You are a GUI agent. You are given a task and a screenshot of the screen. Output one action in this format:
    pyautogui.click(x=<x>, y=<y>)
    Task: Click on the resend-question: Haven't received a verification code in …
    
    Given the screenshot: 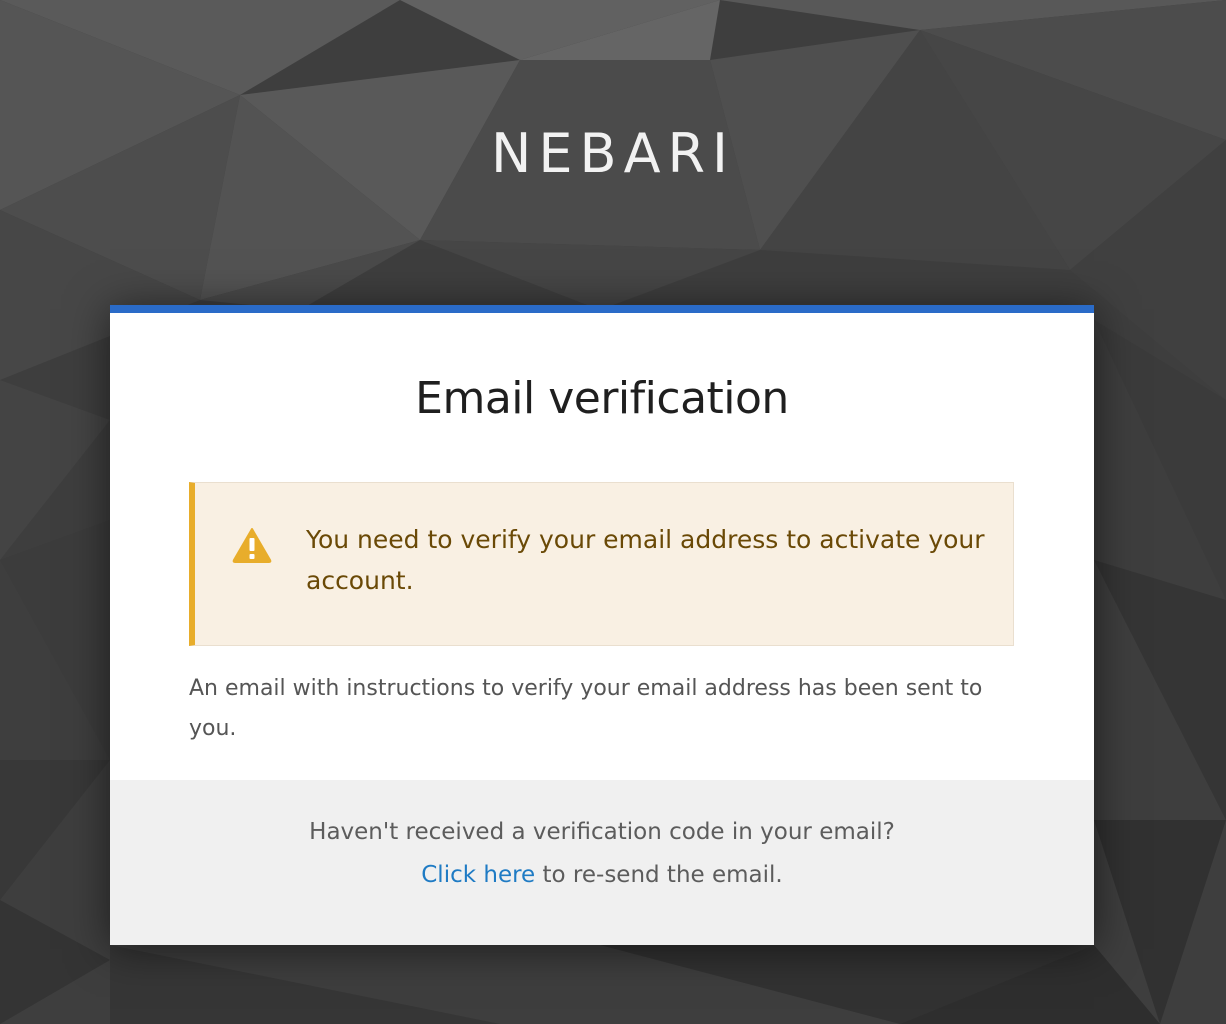 What is the action you would take?
    pyautogui.click(x=602, y=832)
    